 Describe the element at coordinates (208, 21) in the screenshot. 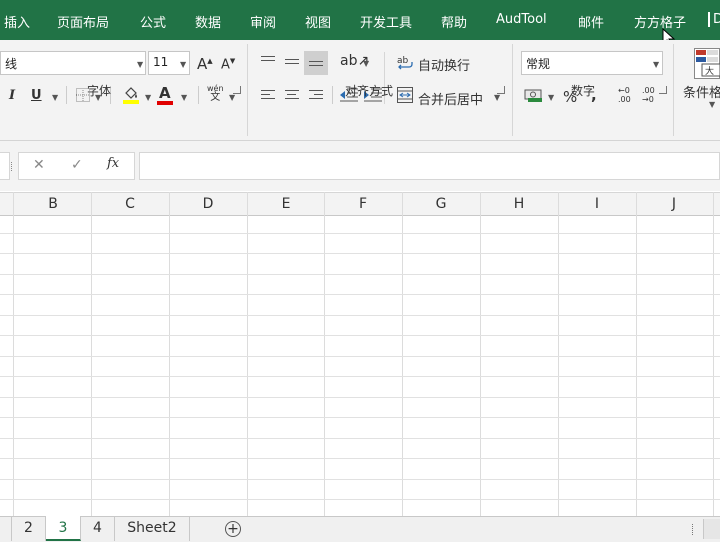

I see `tab-data: 数据` at that location.